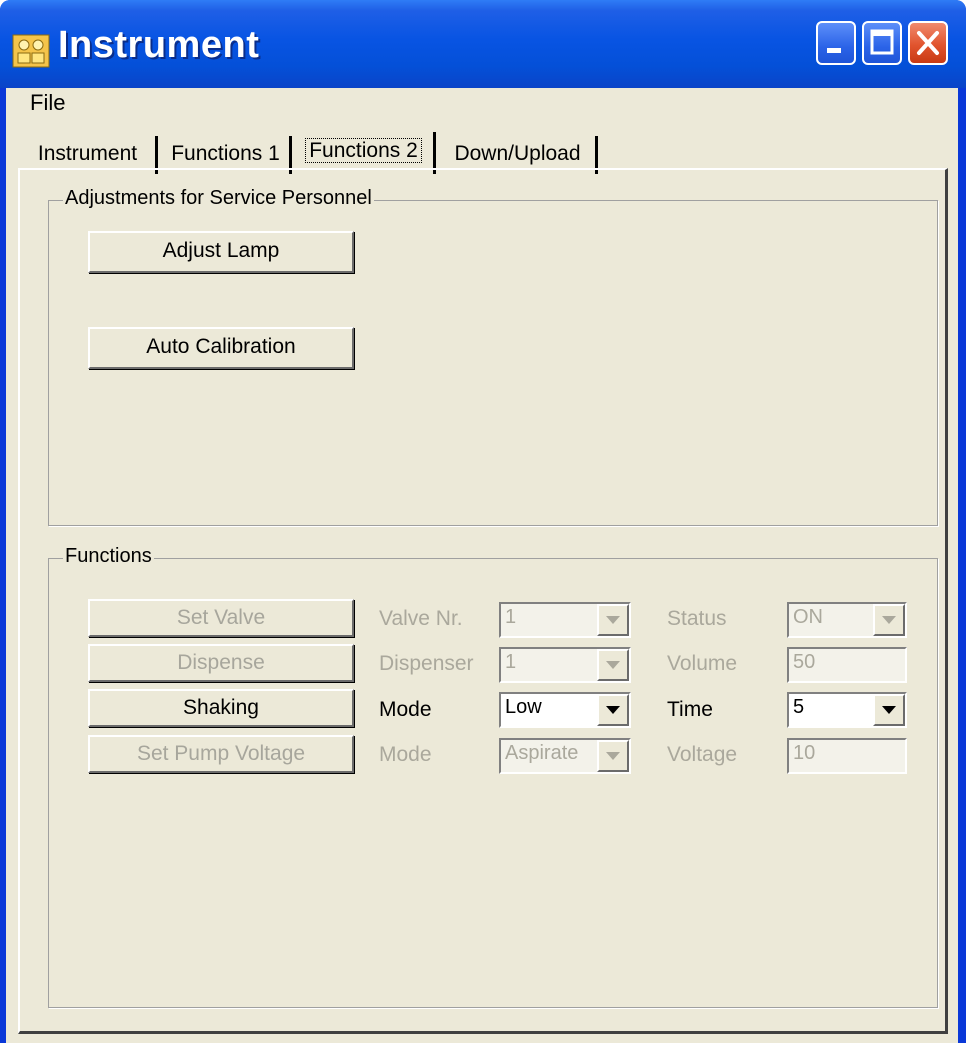 The width and height of the screenshot is (966, 1049). I want to click on app-icon, so click(31, 51).